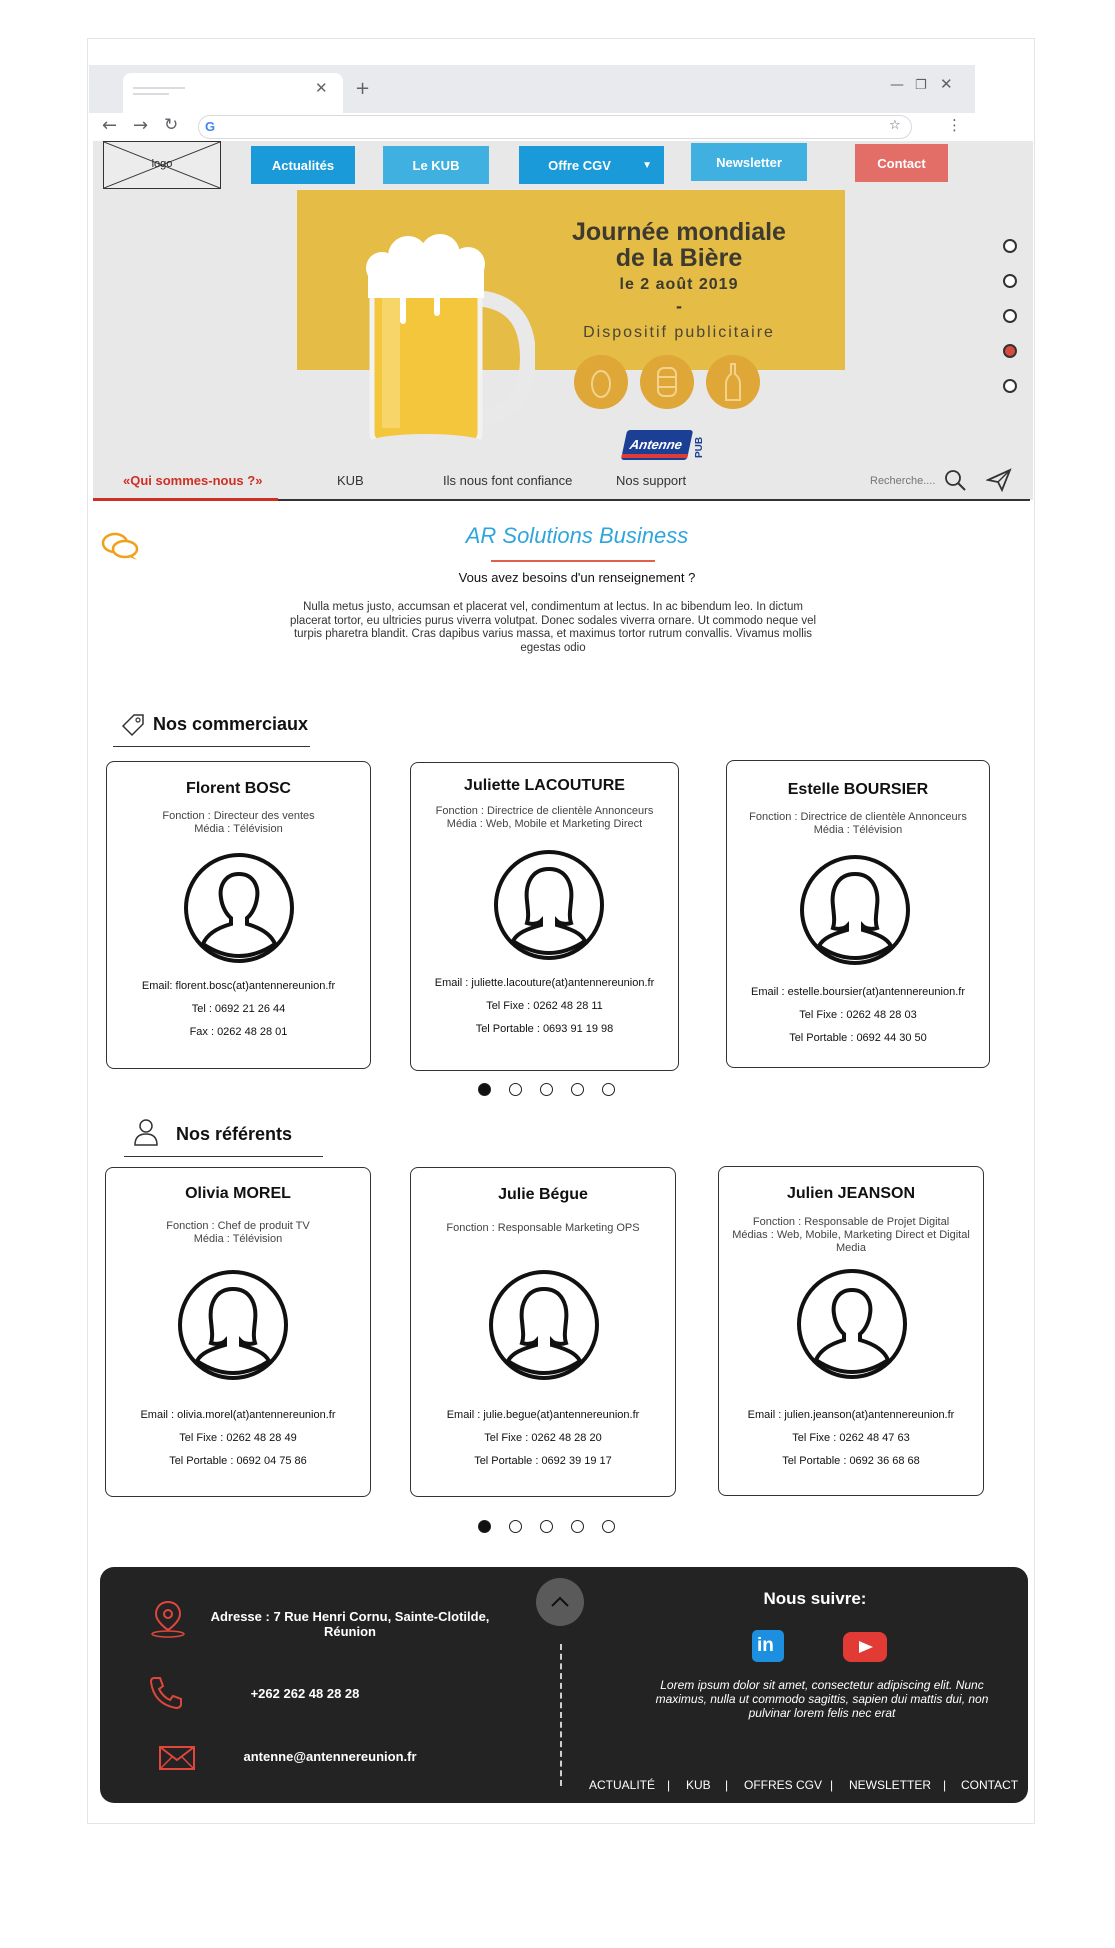  What do you see at coordinates (851, 1222) in the screenshot?
I see `card-role: Fonction : Responsable de Projet Digital` at bounding box center [851, 1222].